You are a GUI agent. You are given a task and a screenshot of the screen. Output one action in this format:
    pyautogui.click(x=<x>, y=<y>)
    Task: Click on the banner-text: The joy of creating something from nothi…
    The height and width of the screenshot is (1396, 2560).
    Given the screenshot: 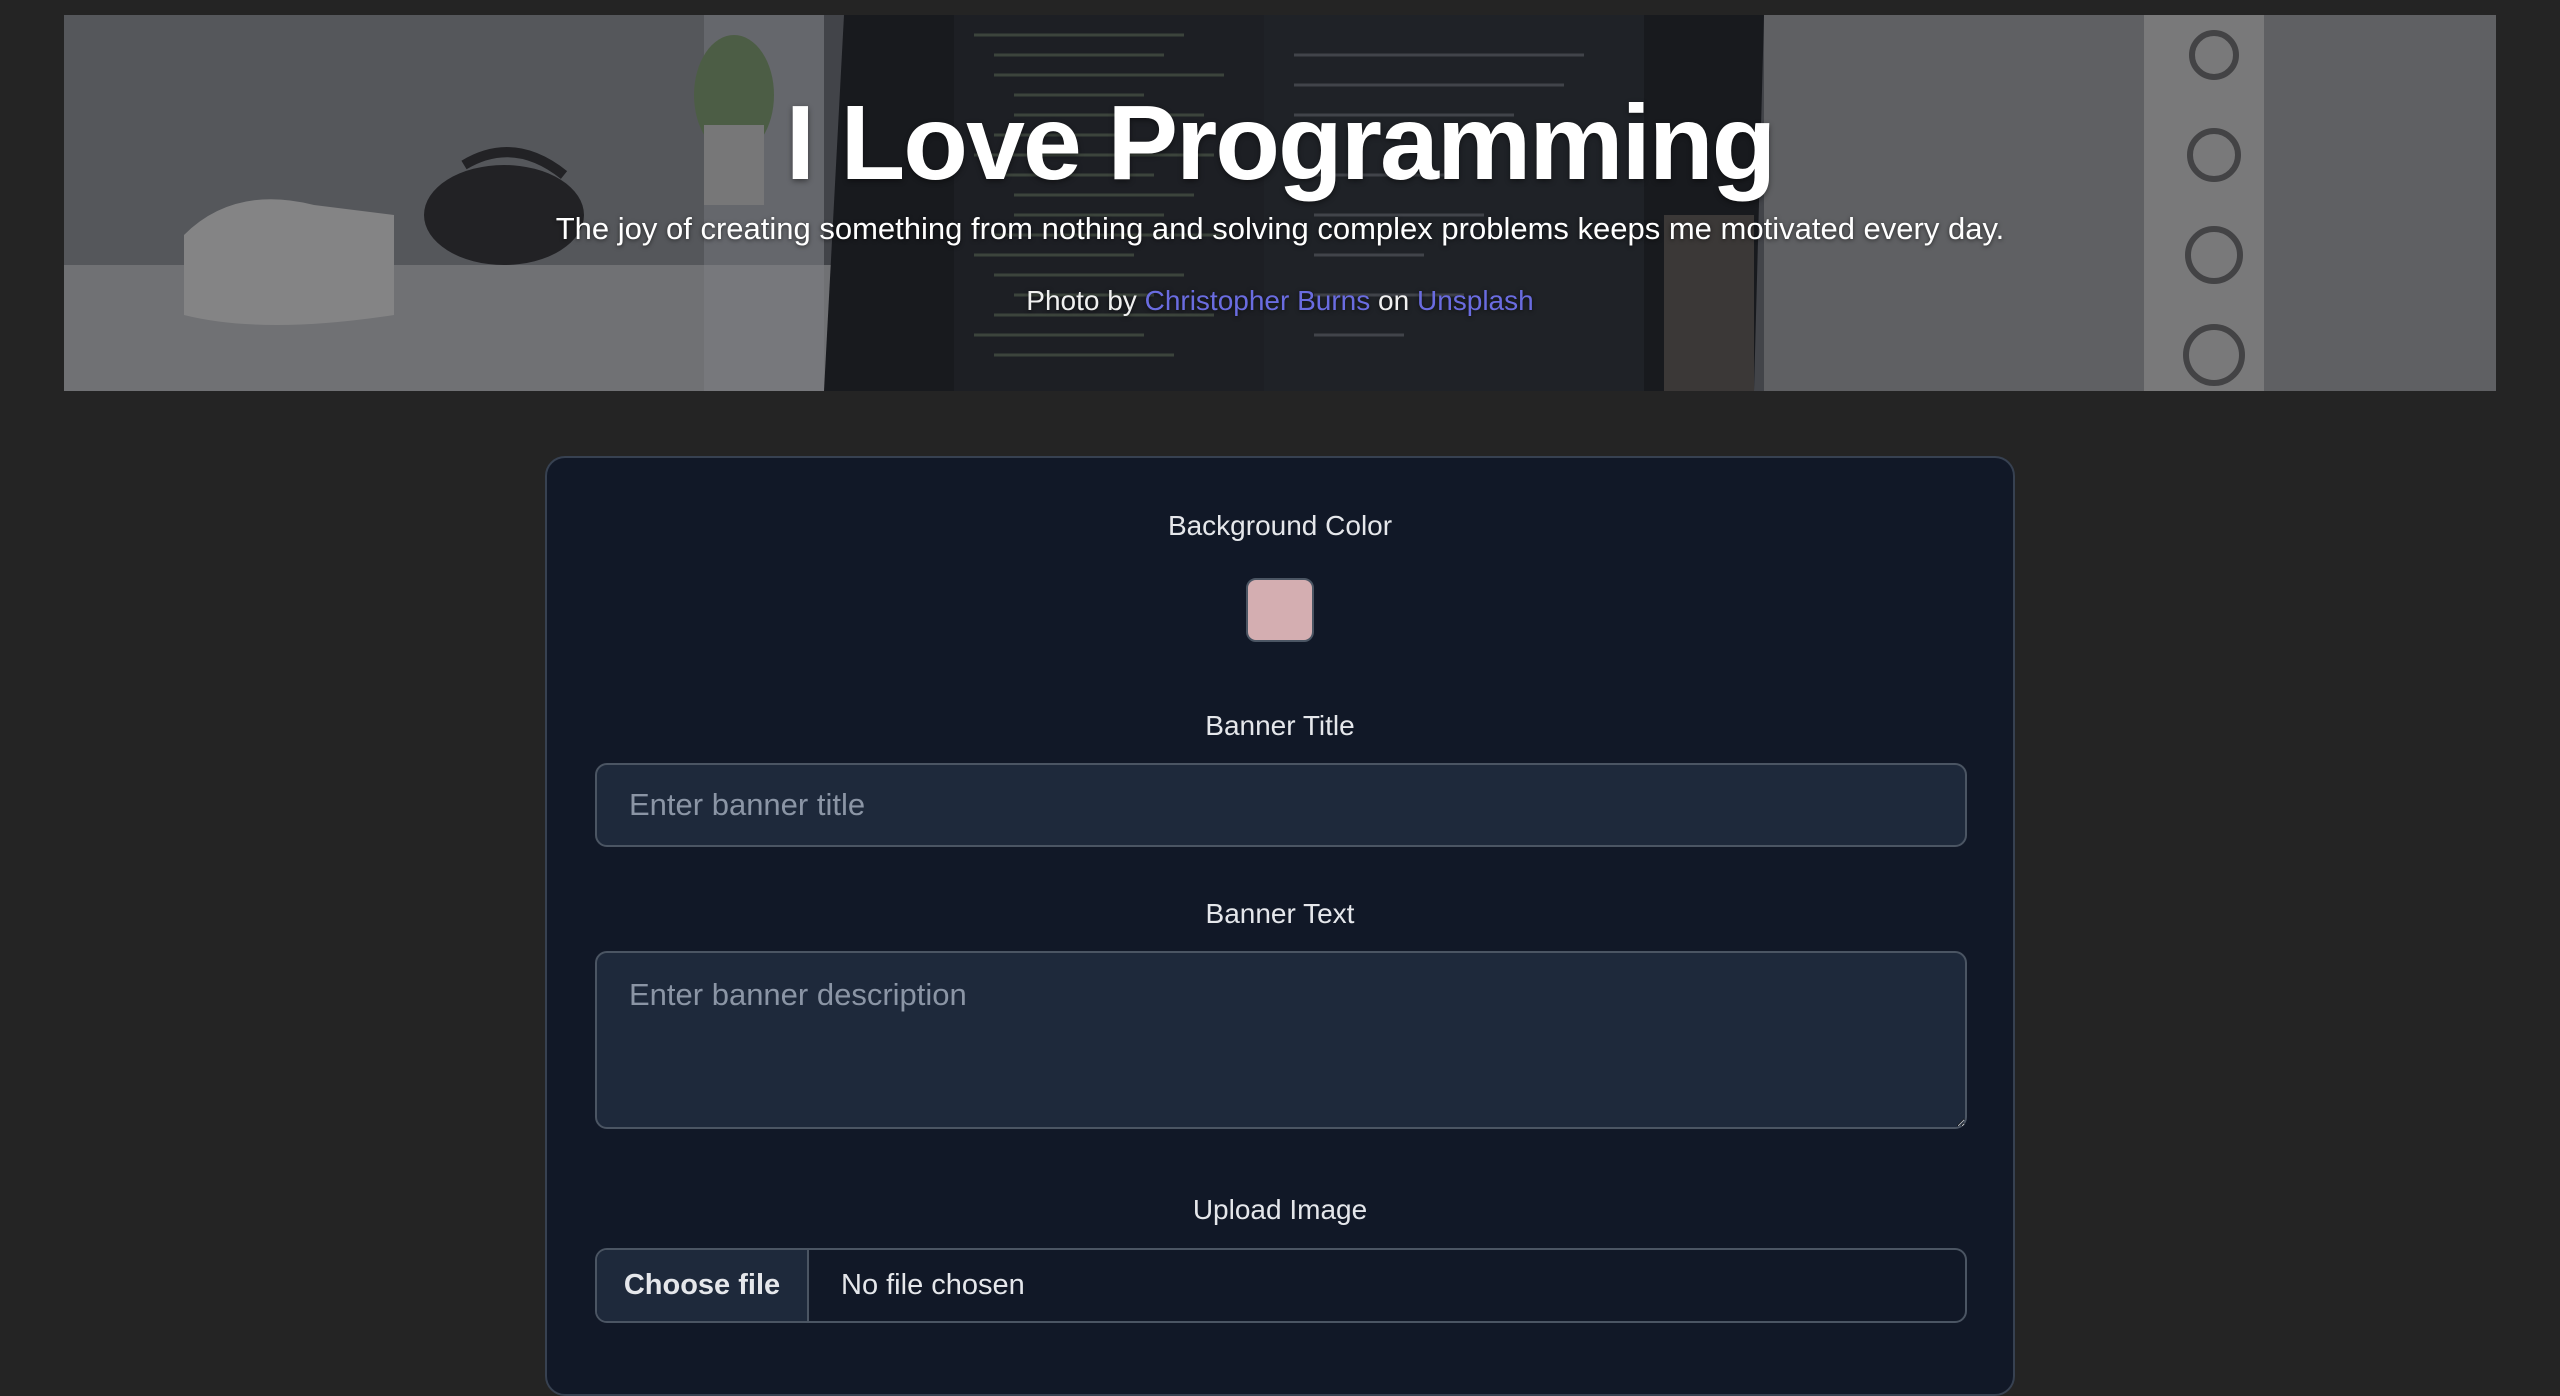 What is the action you would take?
    pyautogui.click(x=1280, y=228)
    